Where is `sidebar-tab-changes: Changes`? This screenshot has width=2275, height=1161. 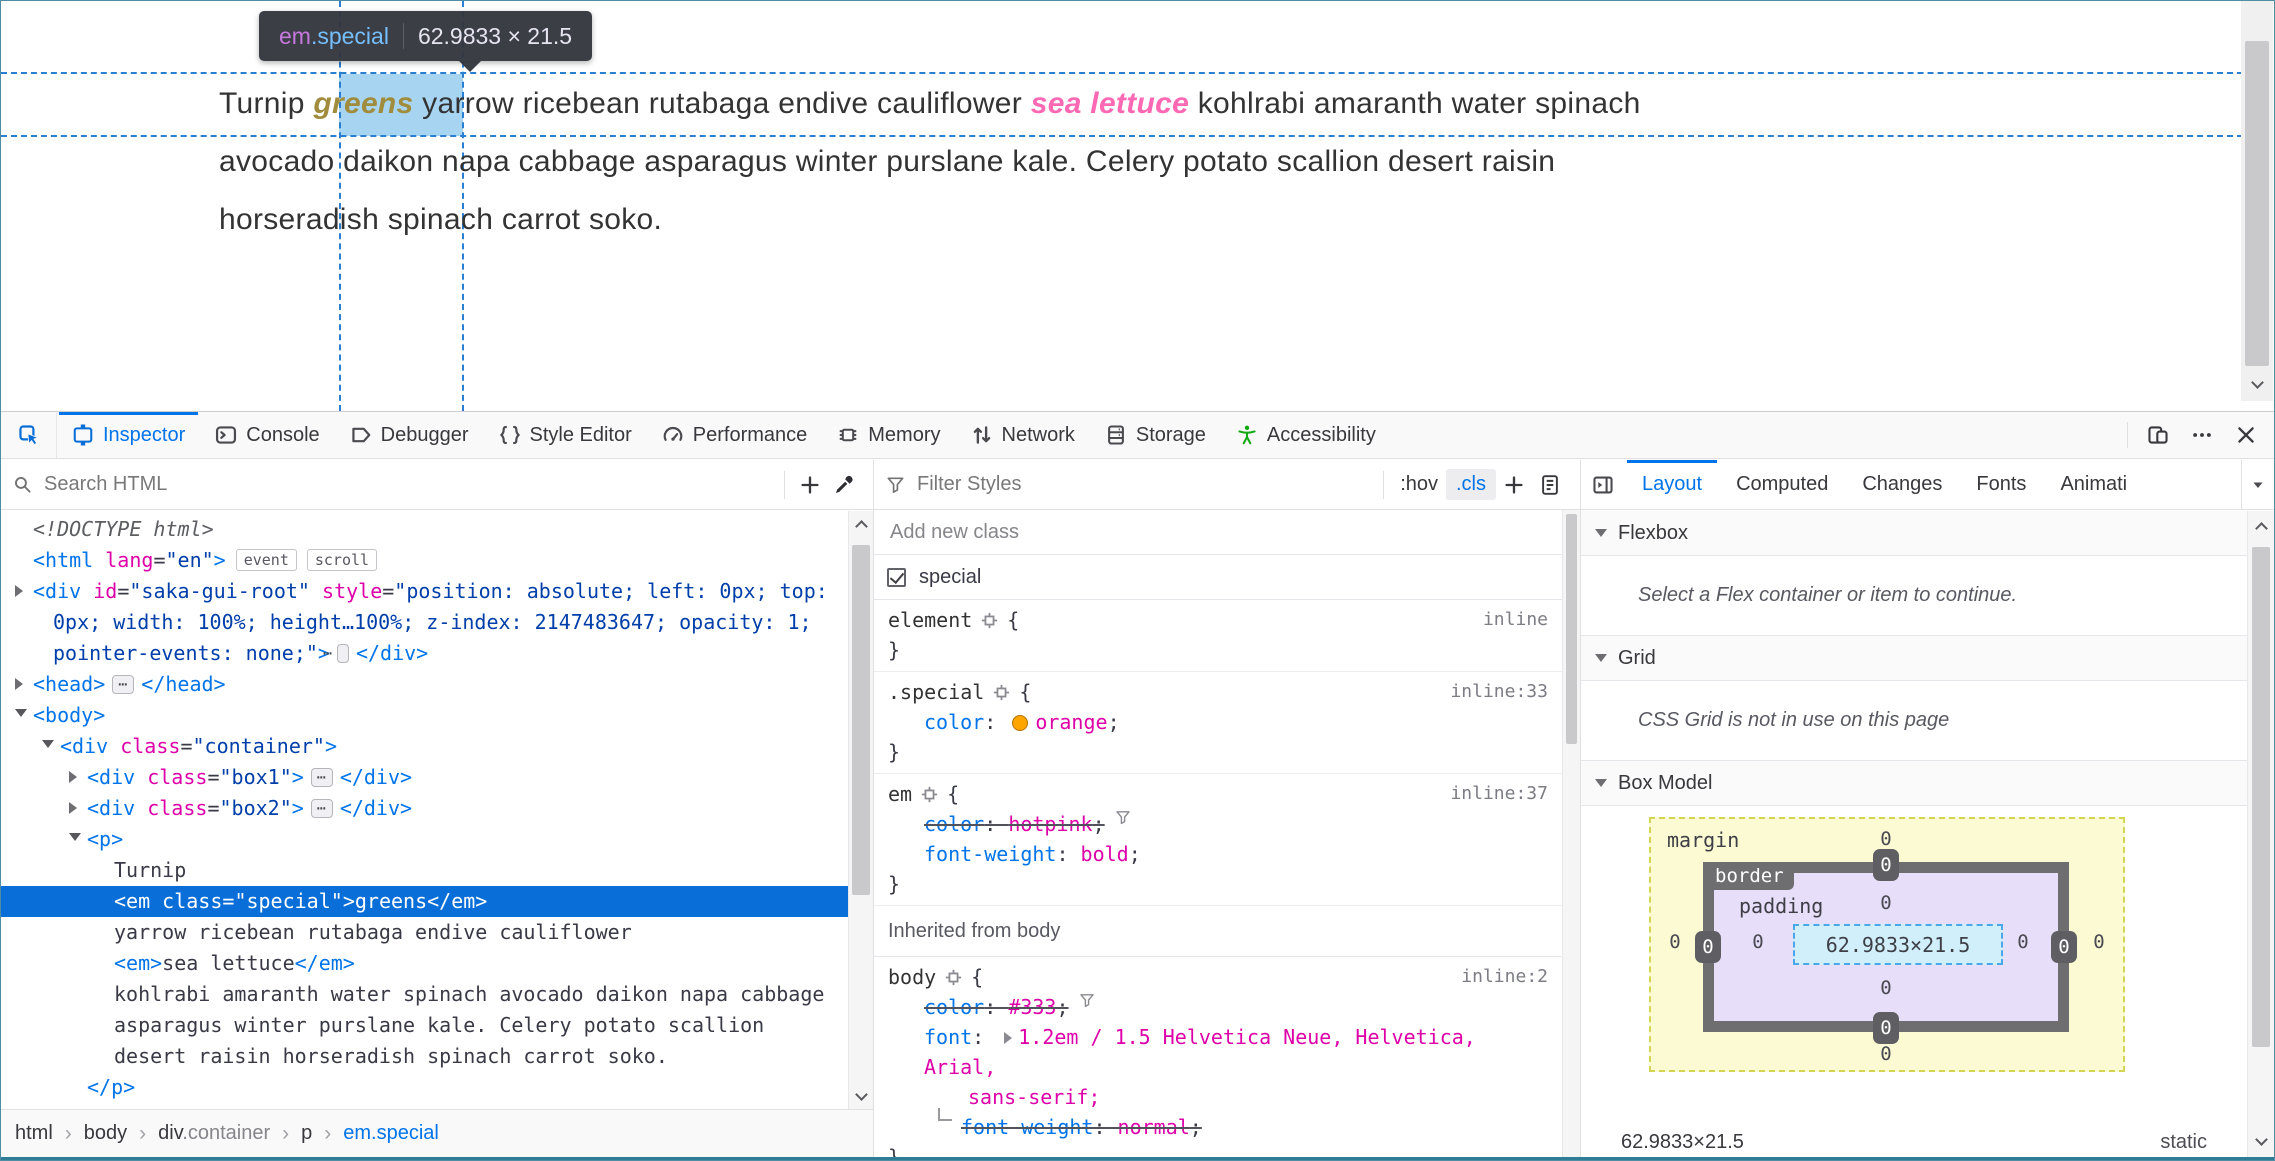
sidebar-tab-changes: Changes is located at coordinates (1902, 484).